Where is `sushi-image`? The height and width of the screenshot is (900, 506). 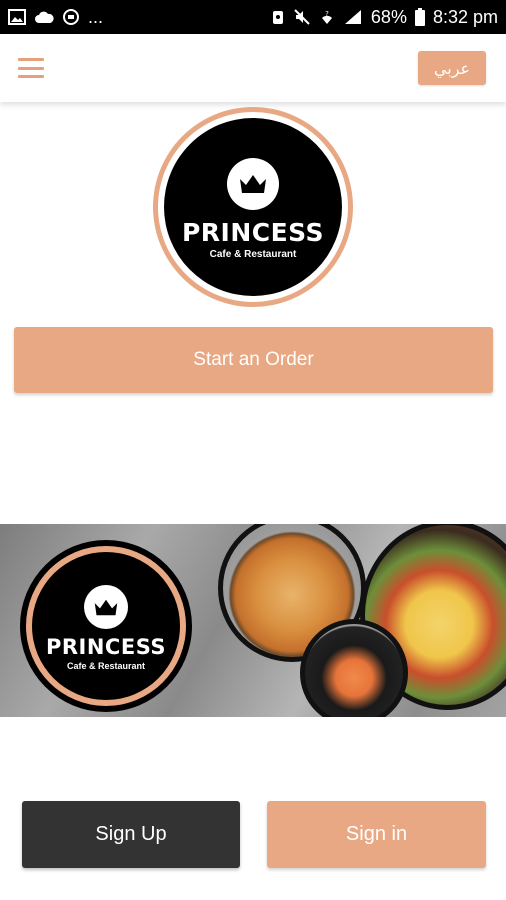 sushi-image is located at coordinates (354, 668).